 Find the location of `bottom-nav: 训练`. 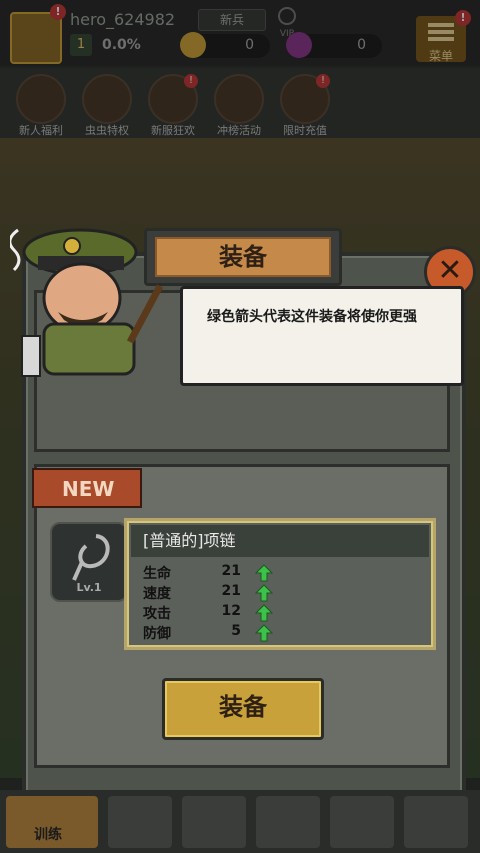

bottom-nav: 训练 is located at coordinates (240, 821).